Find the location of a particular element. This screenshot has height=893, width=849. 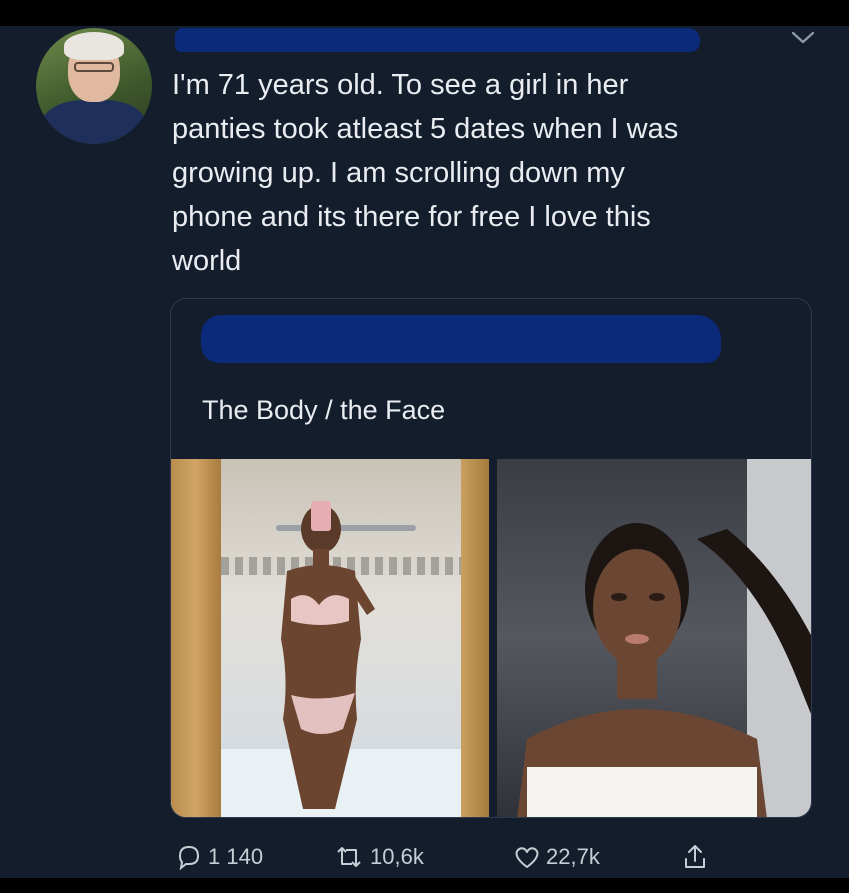

avatar is located at coordinates (94, 86).